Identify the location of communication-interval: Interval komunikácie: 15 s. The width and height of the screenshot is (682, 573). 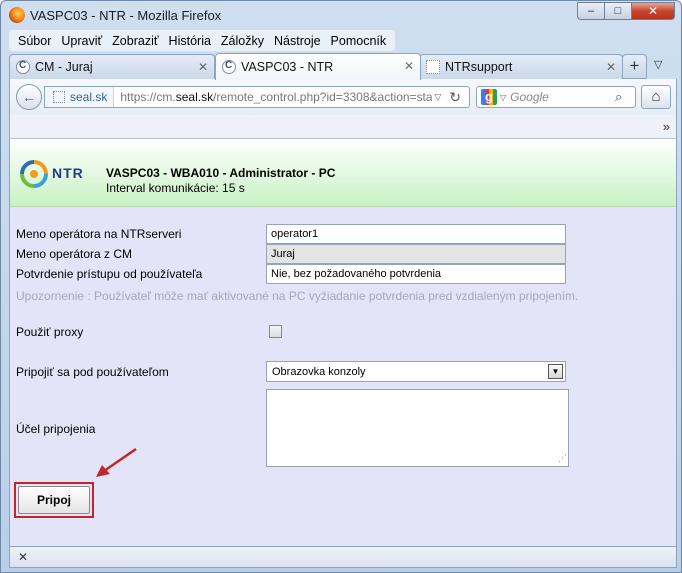
(175, 188).